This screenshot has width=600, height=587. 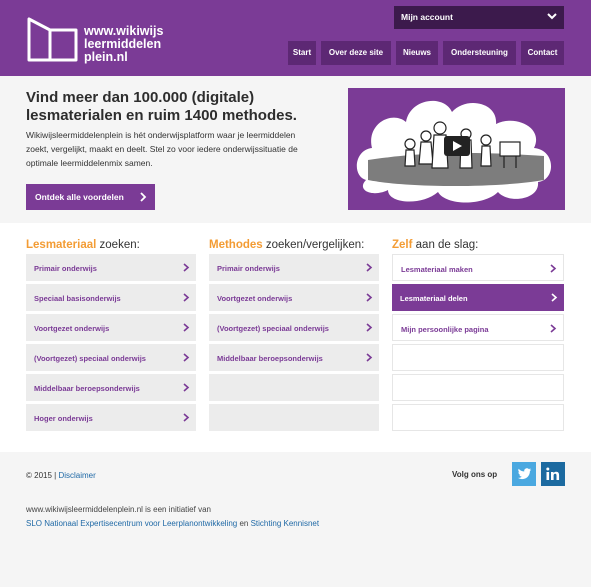 I want to click on lesmateriaal-heading: Lesmateriaal zoeken:, so click(x=83, y=245).